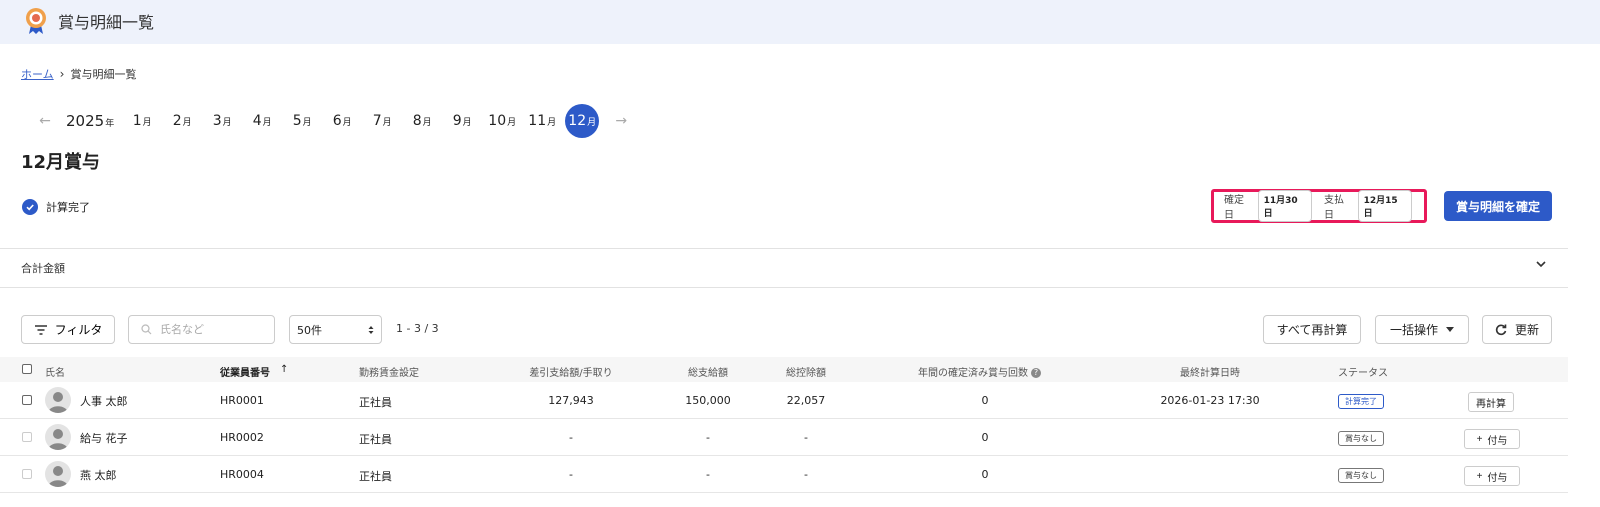 Image resolution: width=1600 pixels, height=507 pixels. I want to click on month-number: 4, so click(257, 121).